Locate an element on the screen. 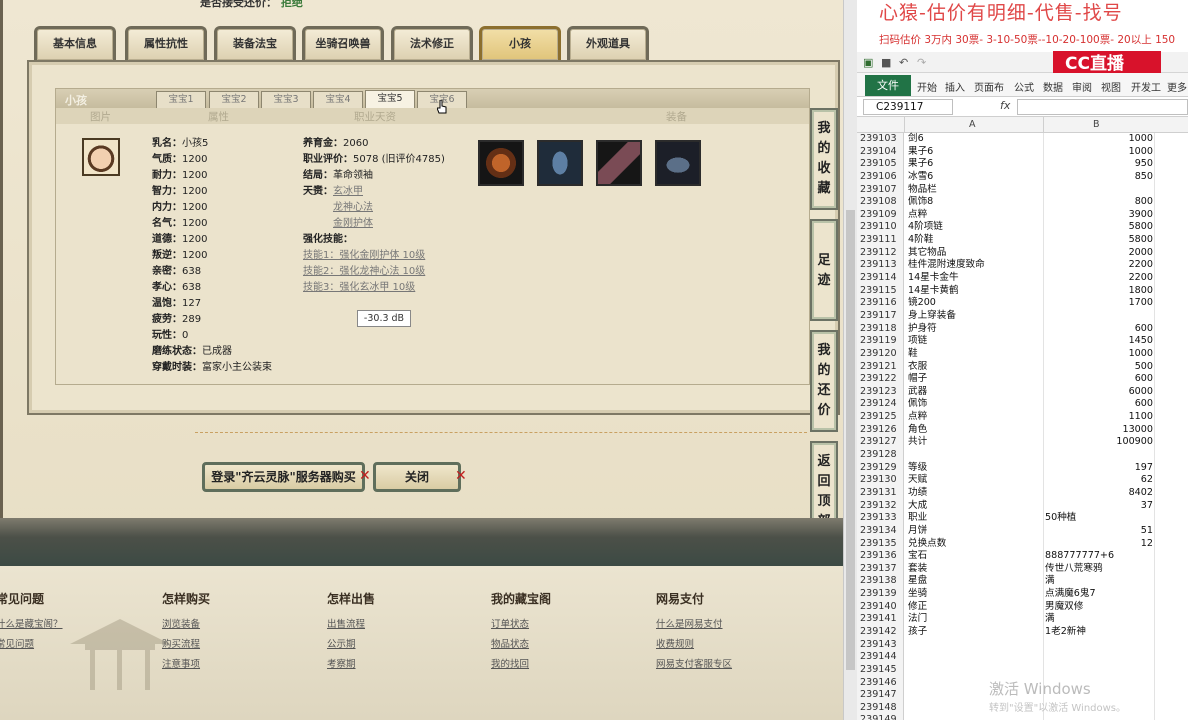 This screenshot has height=720, width=1188. footer-link: 什么是网易支付 is located at coordinates (694, 625).